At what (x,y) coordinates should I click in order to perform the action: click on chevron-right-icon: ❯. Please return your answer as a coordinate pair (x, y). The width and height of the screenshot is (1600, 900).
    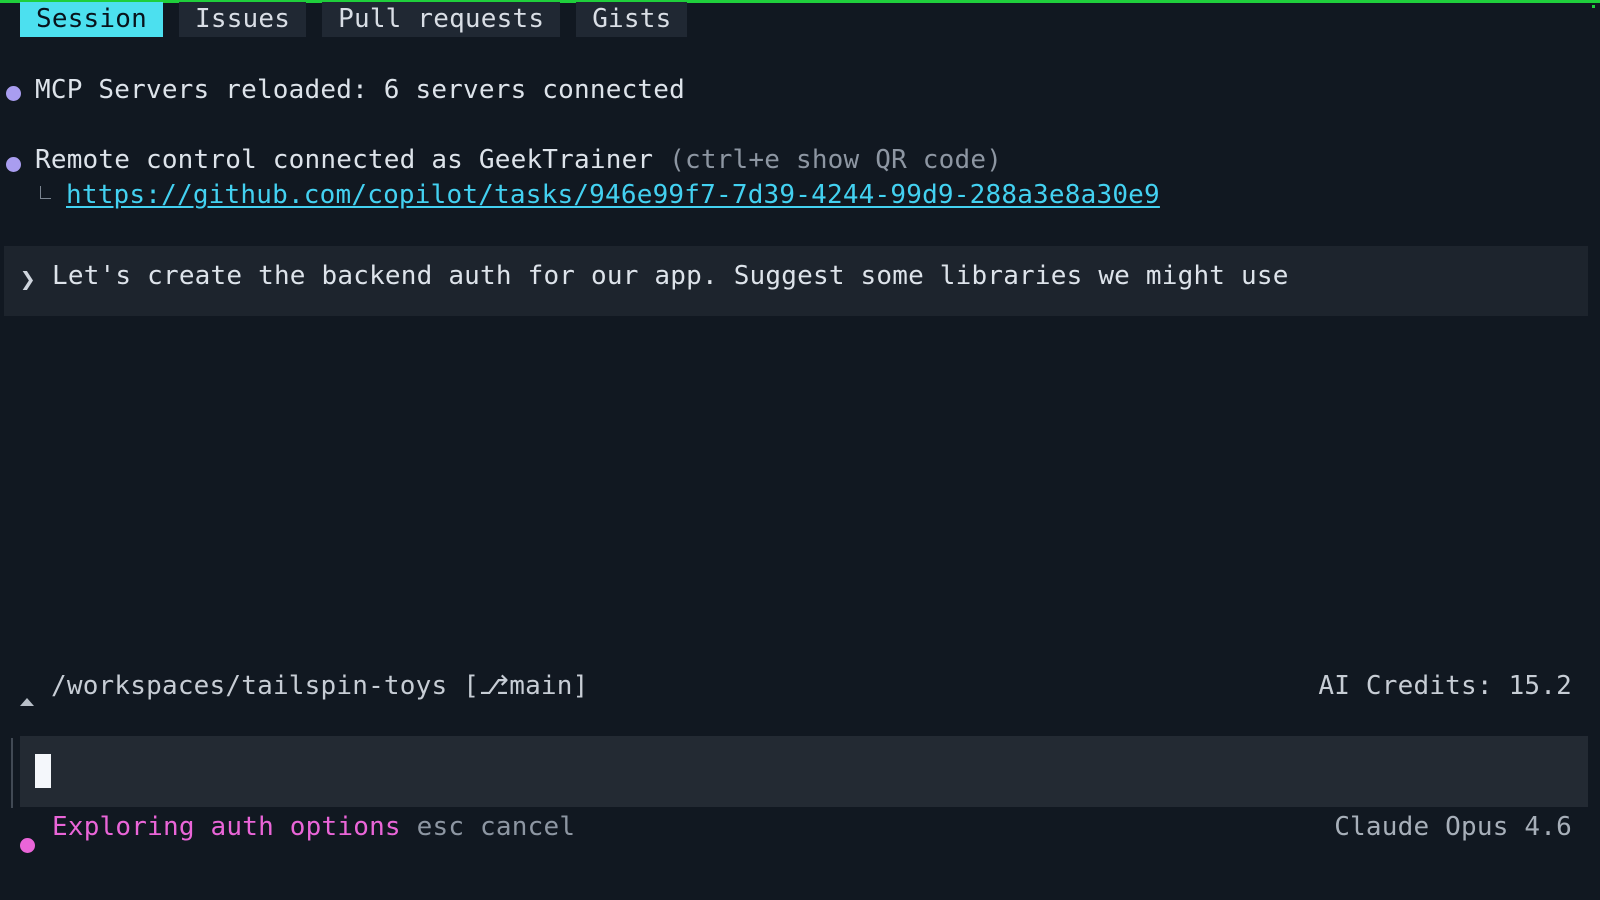
    Looking at the image, I should click on (28, 280).